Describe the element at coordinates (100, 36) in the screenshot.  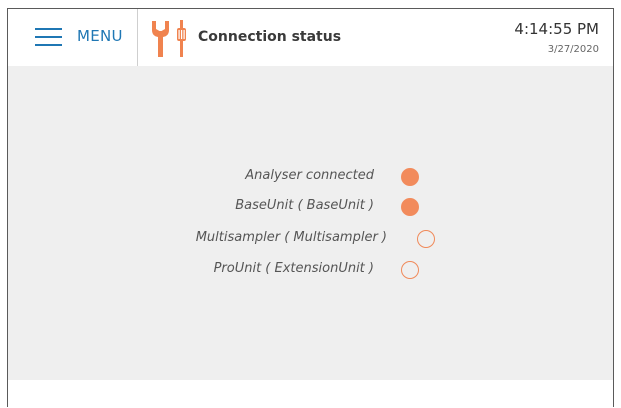
I see `menu-label: MENU` at that location.